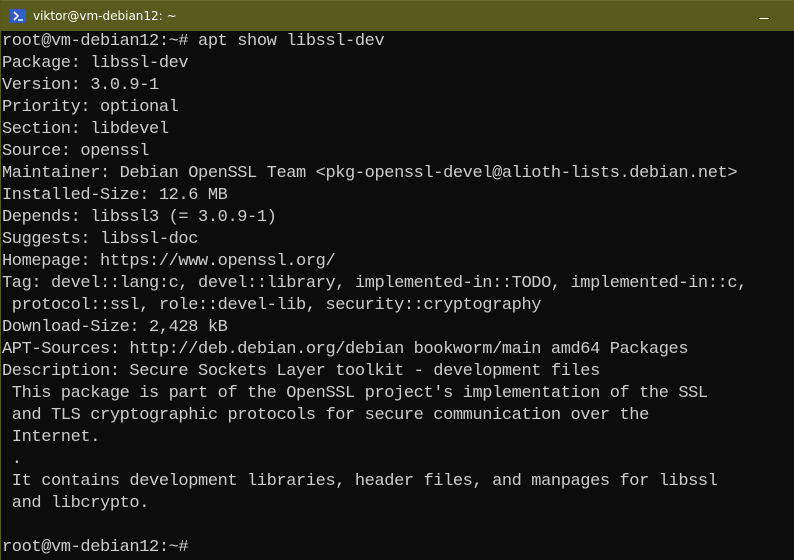 The image size is (794, 560). Describe the element at coordinates (397, 15) in the screenshot. I see `title-bar: viktor@vm-debian12: ~` at that location.